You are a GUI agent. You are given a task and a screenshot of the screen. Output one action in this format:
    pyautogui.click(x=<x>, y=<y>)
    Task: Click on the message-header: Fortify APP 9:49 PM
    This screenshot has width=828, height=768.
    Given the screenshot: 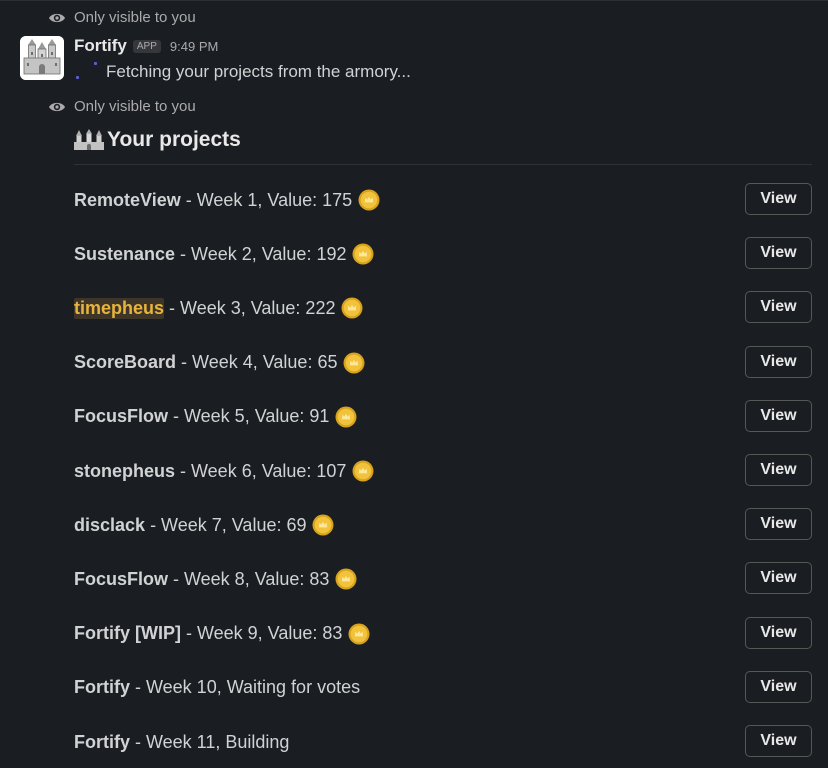 What is the action you would take?
    pyautogui.click(x=146, y=46)
    